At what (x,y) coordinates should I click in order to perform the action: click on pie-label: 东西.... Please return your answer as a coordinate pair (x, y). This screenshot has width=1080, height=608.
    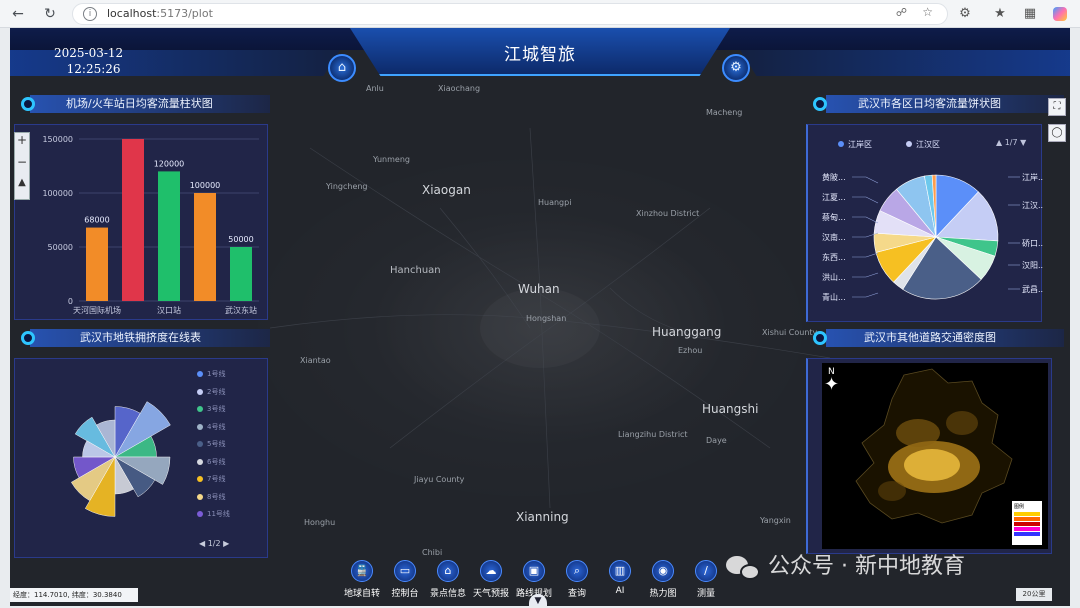
    Looking at the image, I should click on (834, 257).